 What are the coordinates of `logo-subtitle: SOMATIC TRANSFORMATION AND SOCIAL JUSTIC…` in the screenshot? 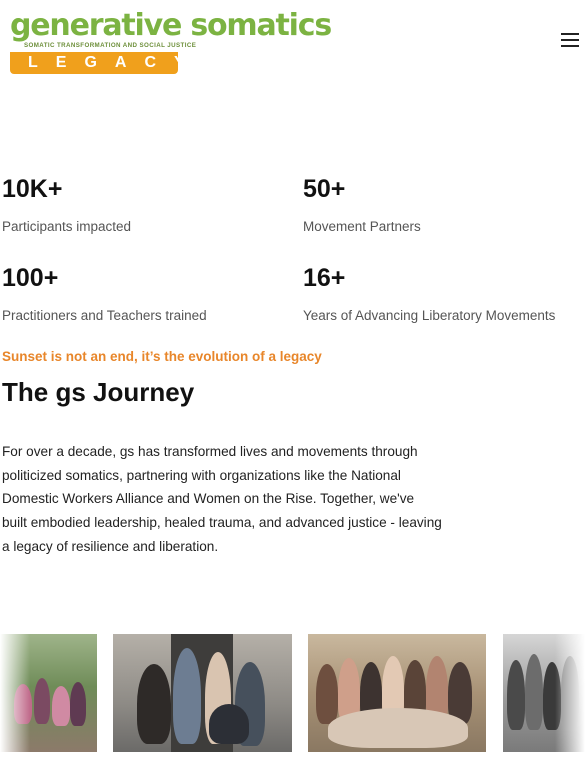 It's located at (110, 45).